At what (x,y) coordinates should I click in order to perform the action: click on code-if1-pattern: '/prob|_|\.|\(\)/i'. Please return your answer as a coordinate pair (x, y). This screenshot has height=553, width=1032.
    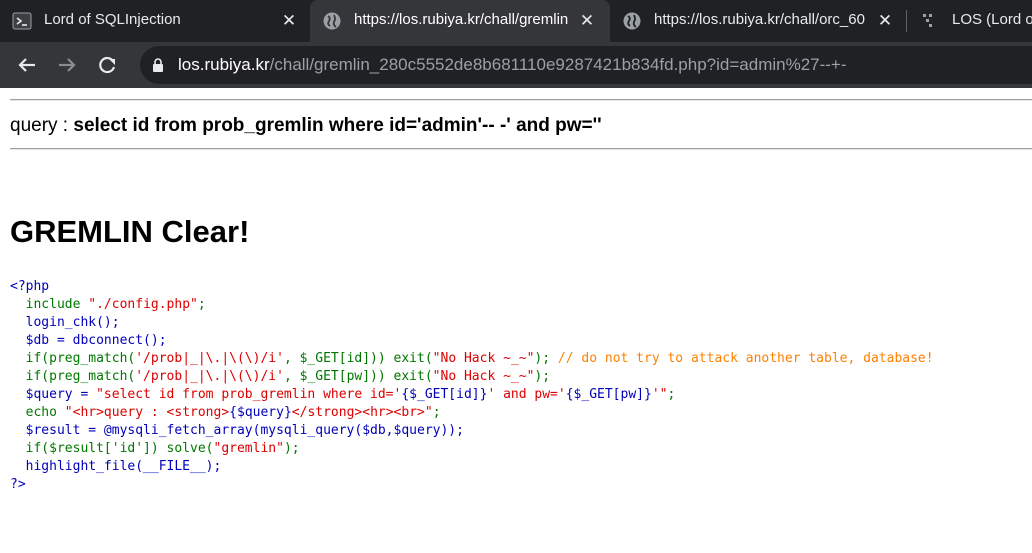
    Looking at the image, I should click on (209, 358).